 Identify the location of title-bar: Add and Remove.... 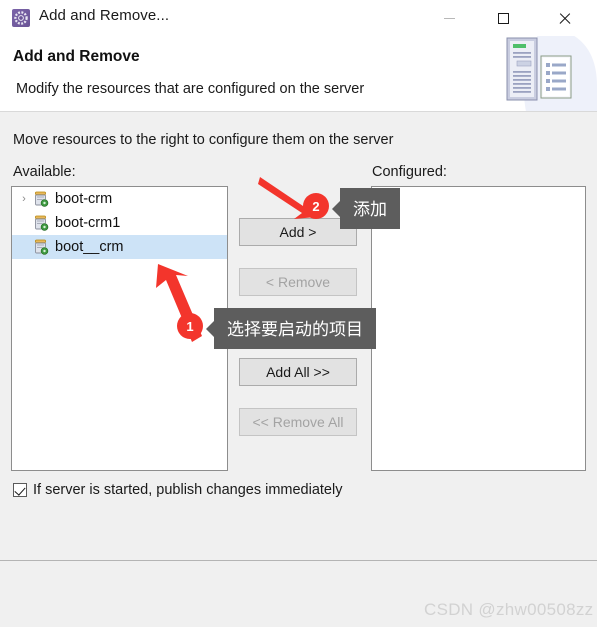
(298, 18).